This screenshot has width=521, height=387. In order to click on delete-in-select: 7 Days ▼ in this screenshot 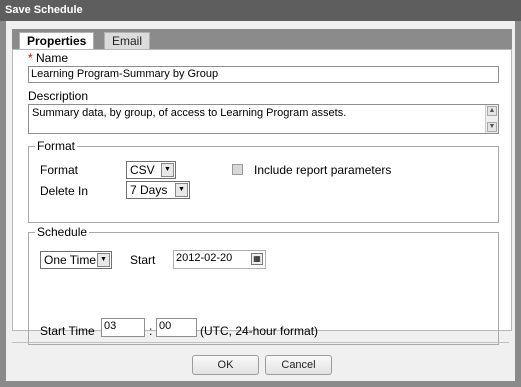, I will do `click(158, 190)`.